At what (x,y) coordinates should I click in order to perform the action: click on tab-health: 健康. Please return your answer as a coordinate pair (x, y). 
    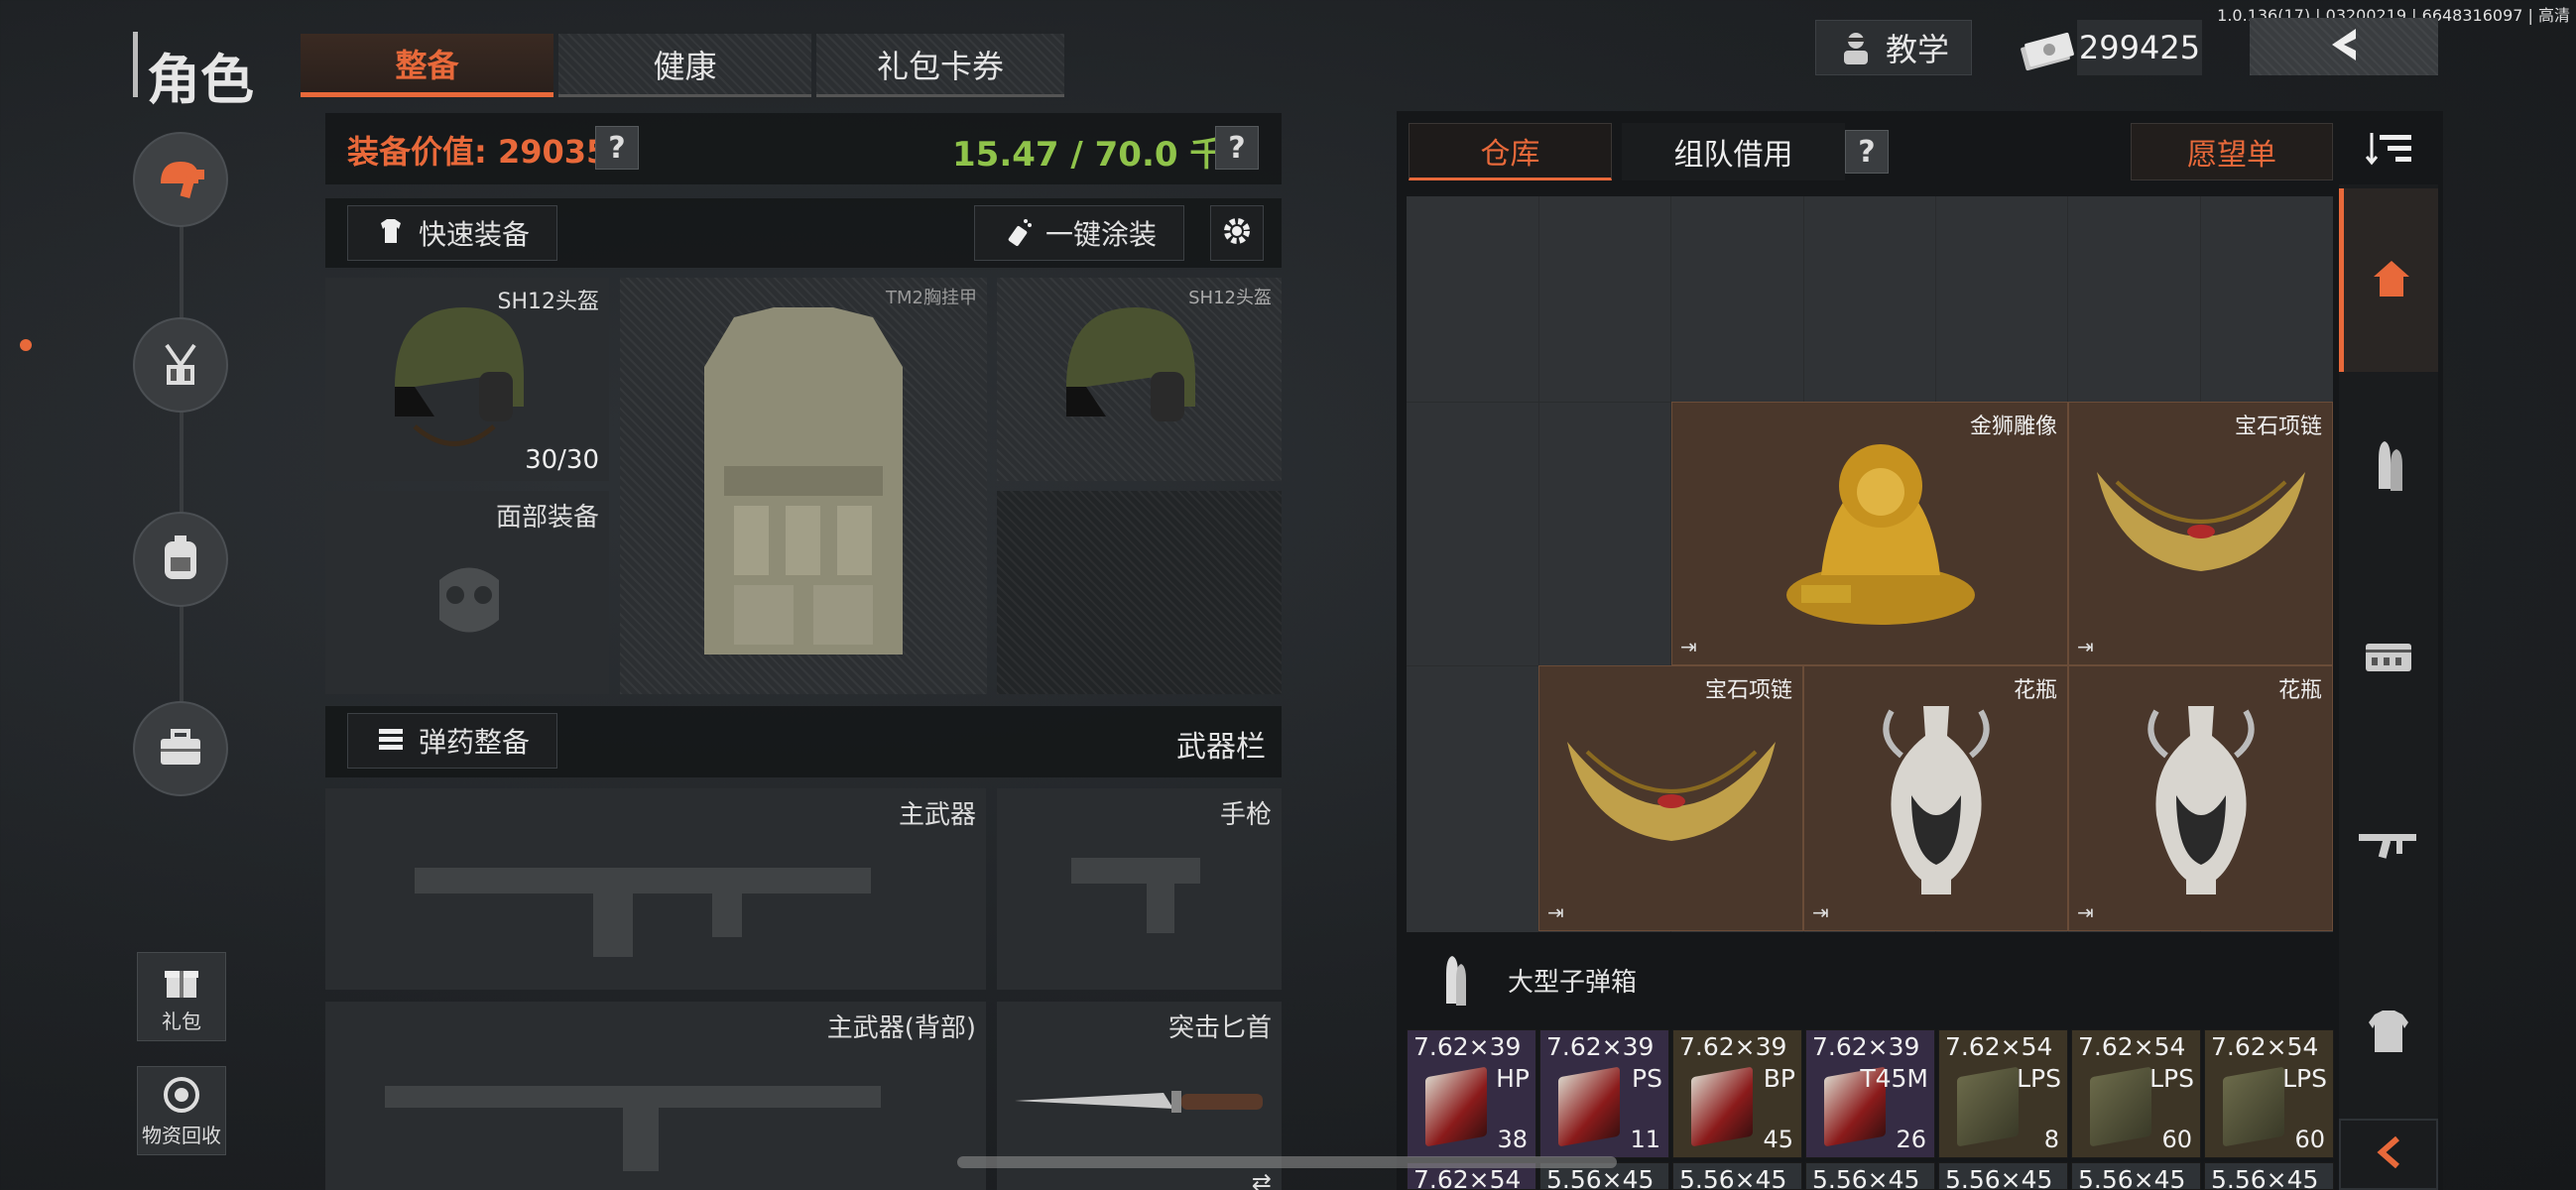
    Looking at the image, I should click on (684, 65).